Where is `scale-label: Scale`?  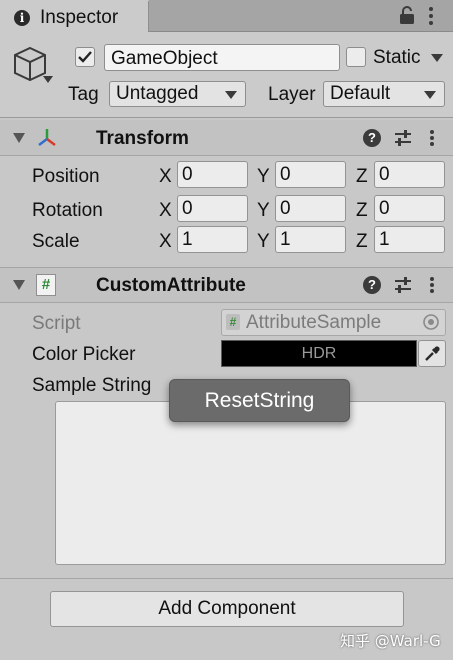 scale-label: Scale is located at coordinates (56, 241).